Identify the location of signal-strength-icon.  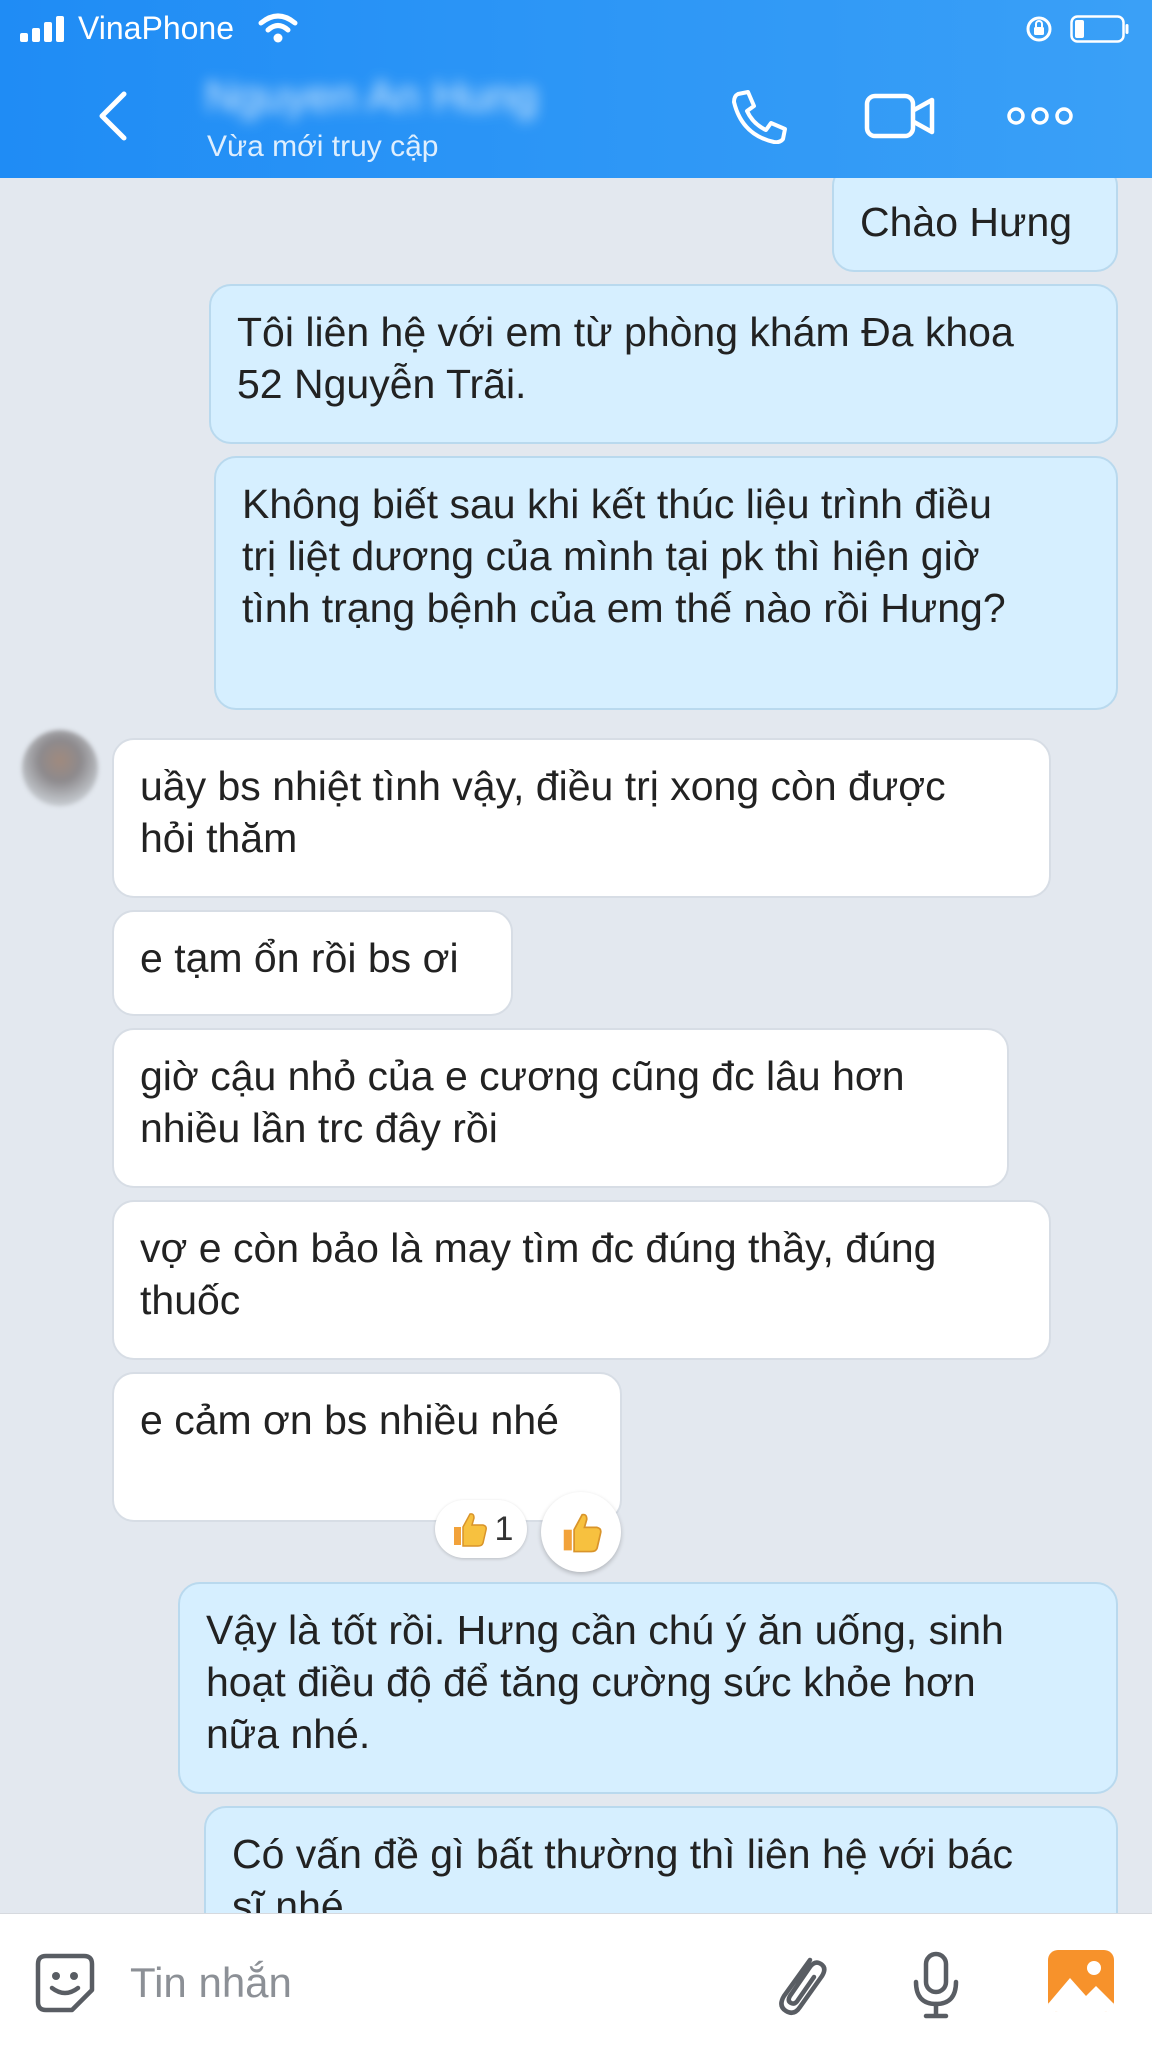
(44, 29).